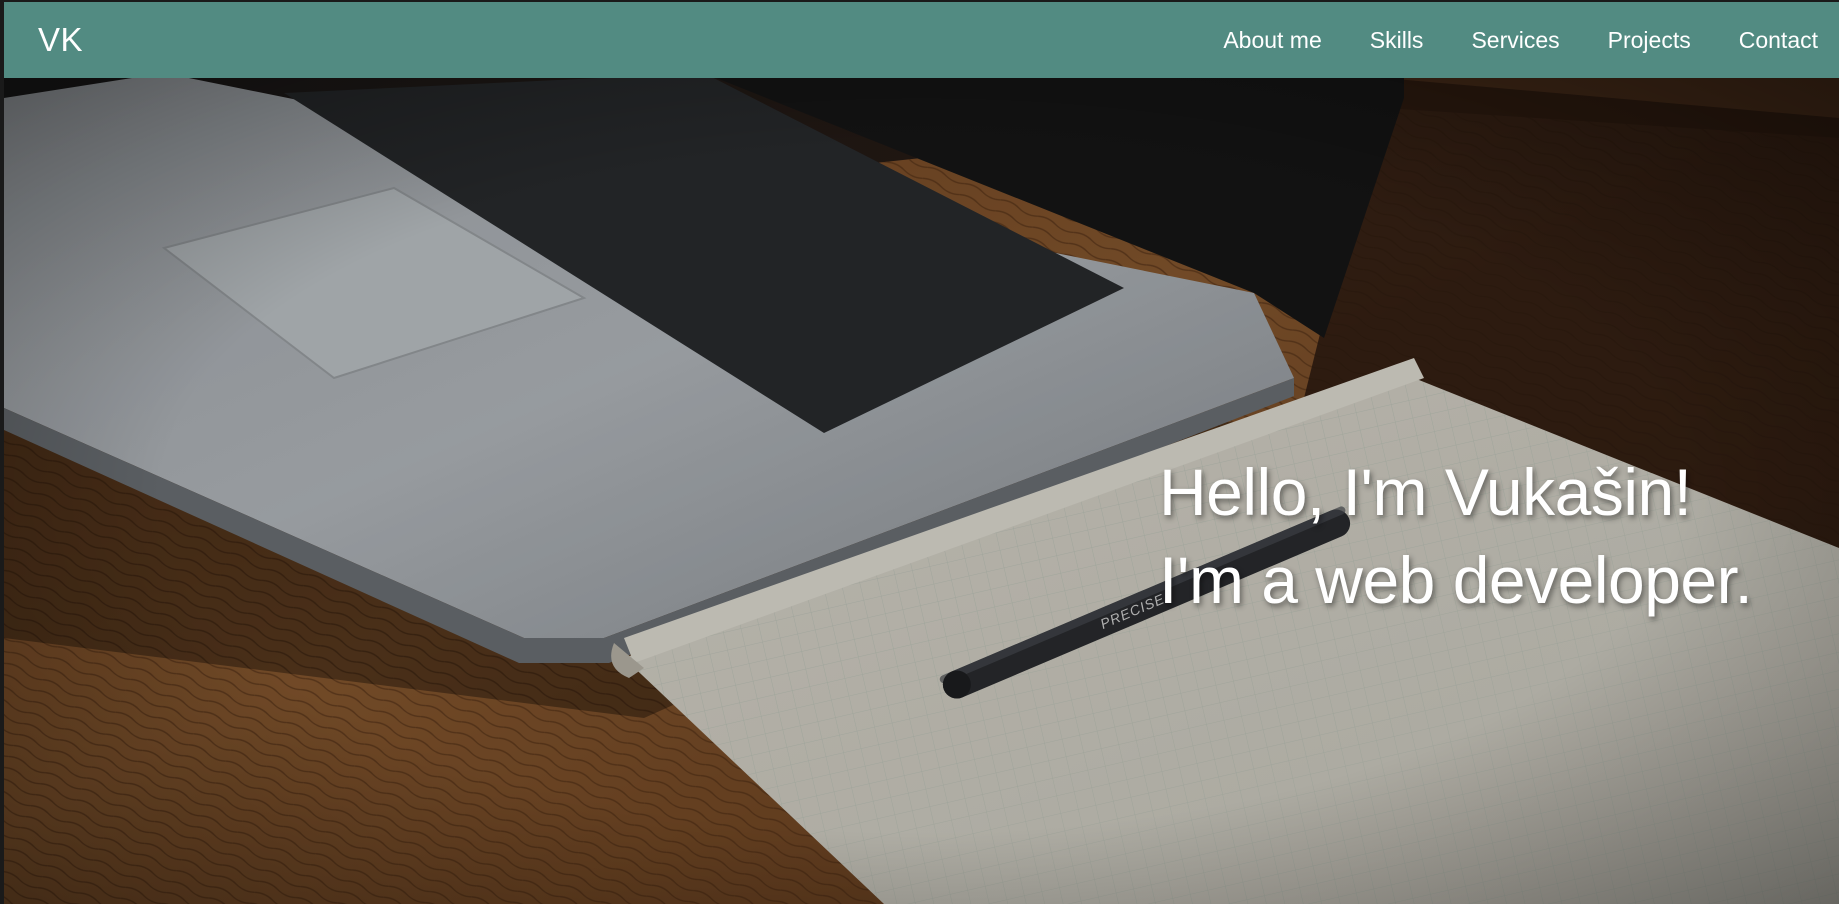  I want to click on hero-line-2: I'm a web developer., so click(1456, 580).